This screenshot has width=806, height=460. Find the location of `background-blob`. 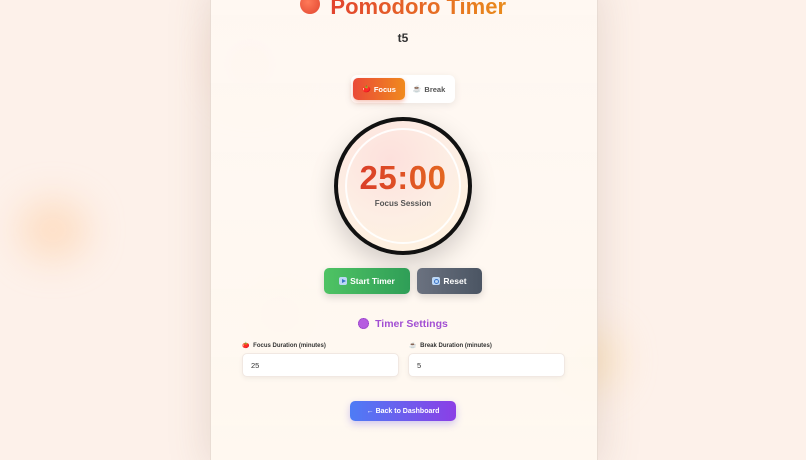

background-blob is located at coordinates (53, 230).